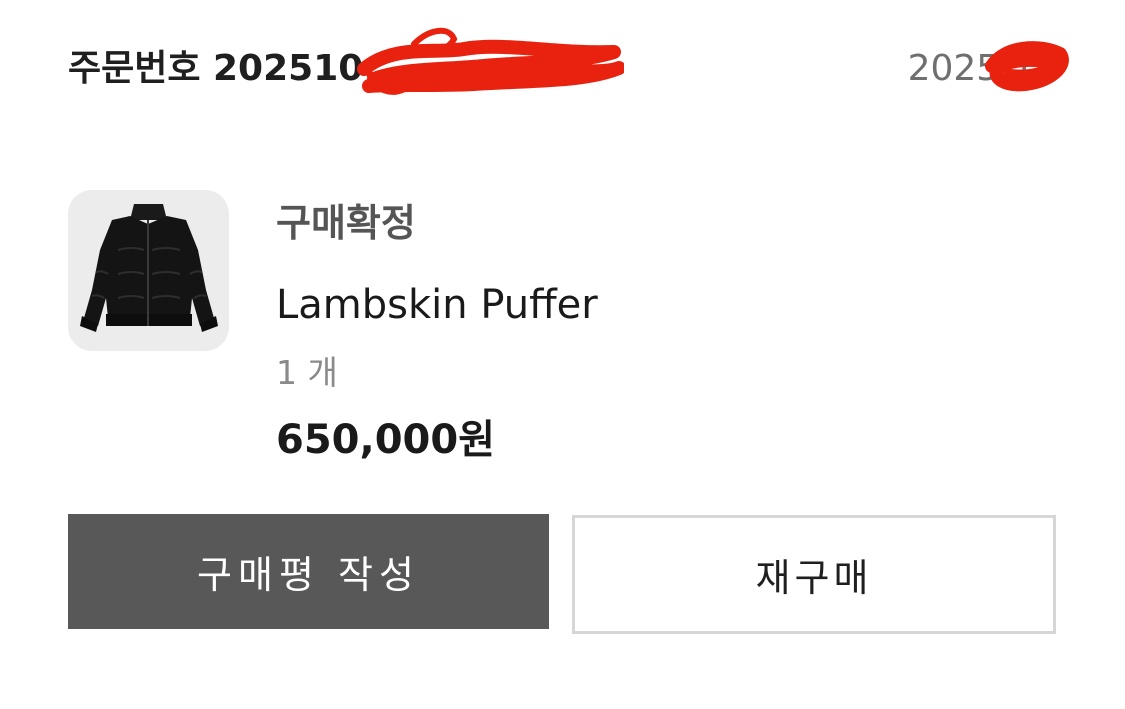 This screenshot has width=1125, height=709. Describe the element at coordinates (490, 61) in the screenshot. I see `redaction-scribble` at that location.